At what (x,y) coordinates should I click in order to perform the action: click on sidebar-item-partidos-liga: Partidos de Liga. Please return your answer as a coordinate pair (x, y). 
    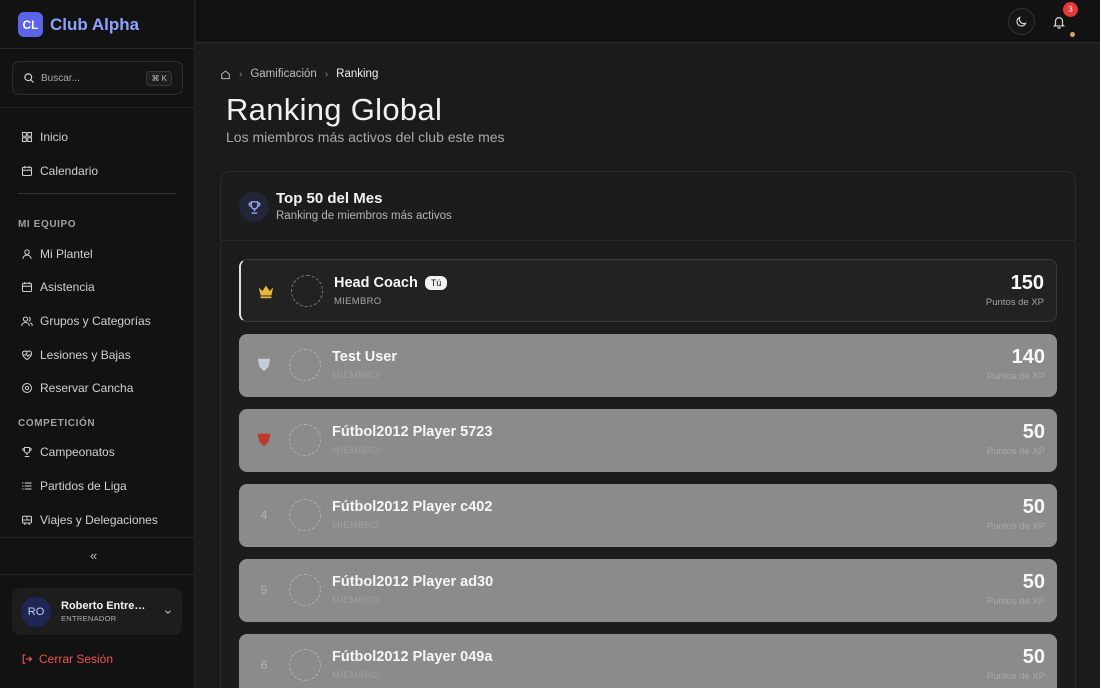
    Looking at the image, I should click on (74, 486).